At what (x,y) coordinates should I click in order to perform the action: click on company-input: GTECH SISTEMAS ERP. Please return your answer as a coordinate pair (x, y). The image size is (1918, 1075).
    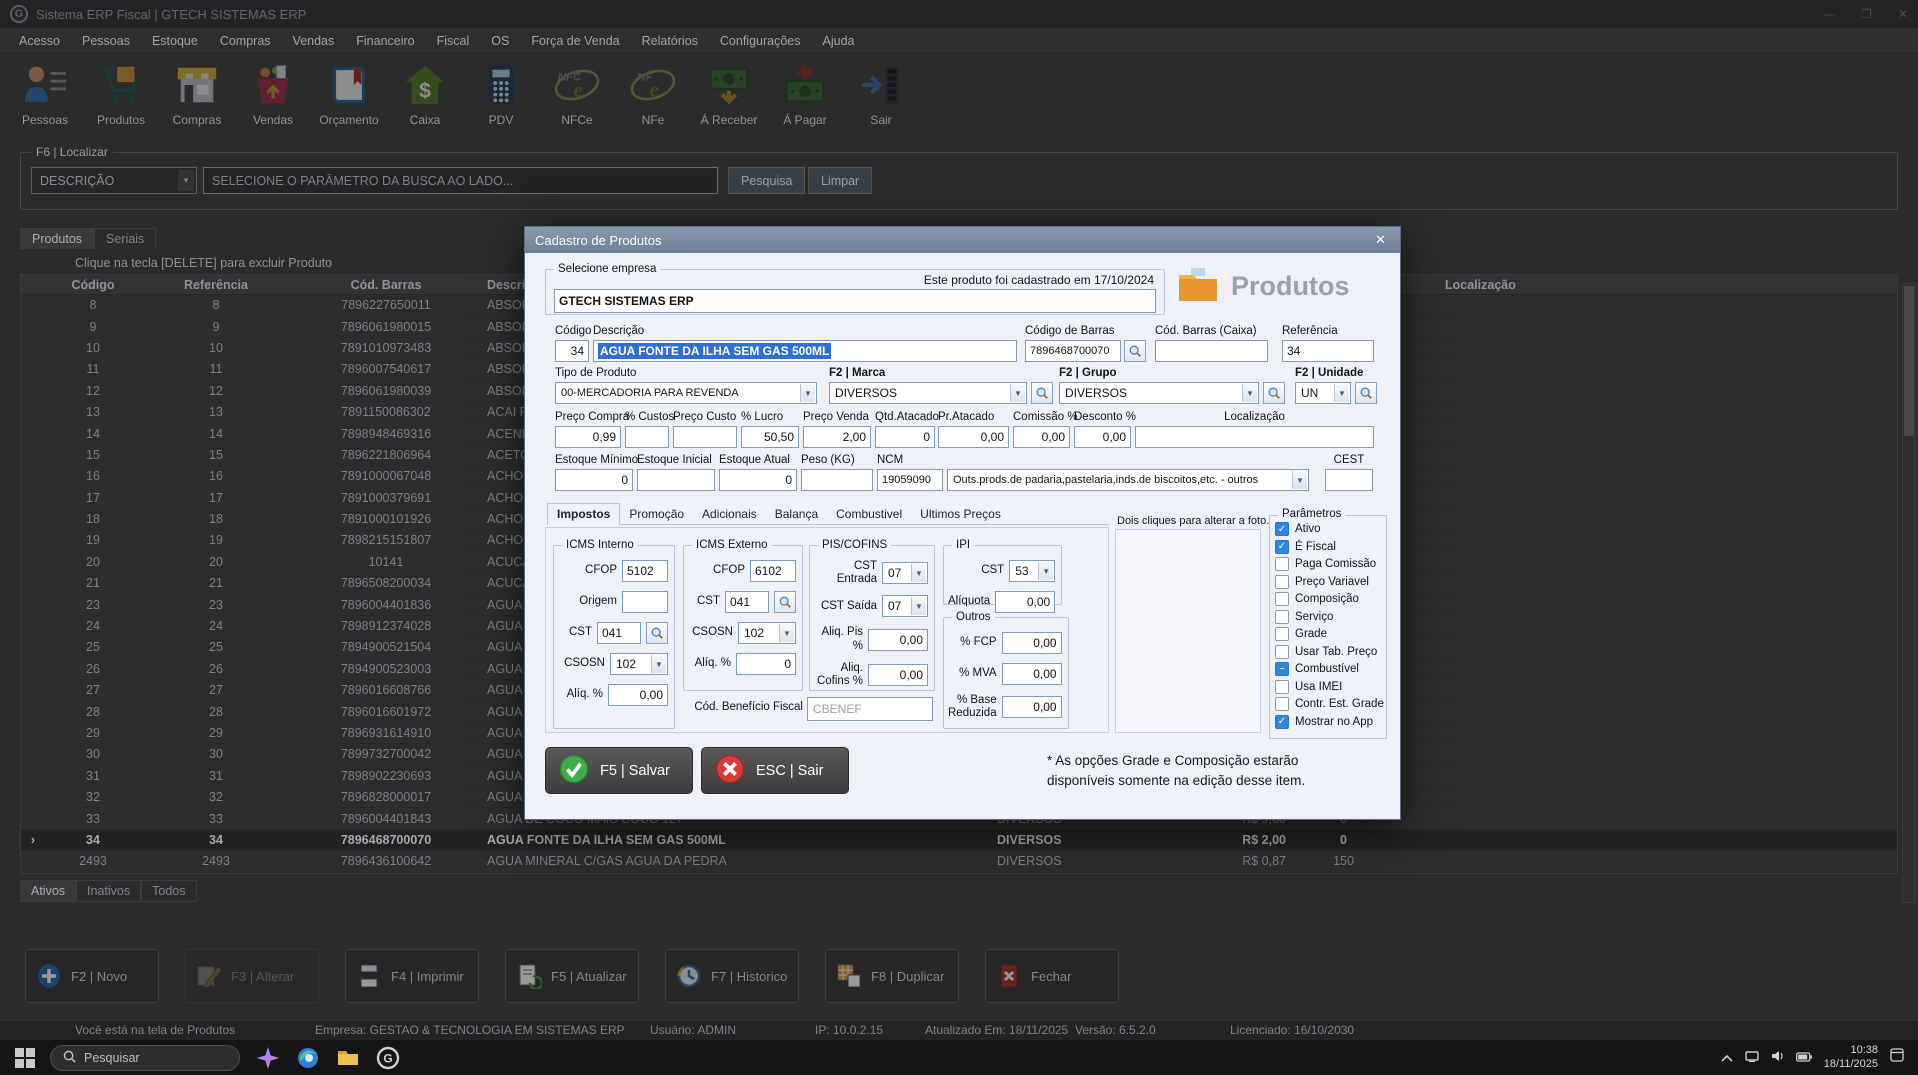
    Looking at the image, I should click on (855, 301).